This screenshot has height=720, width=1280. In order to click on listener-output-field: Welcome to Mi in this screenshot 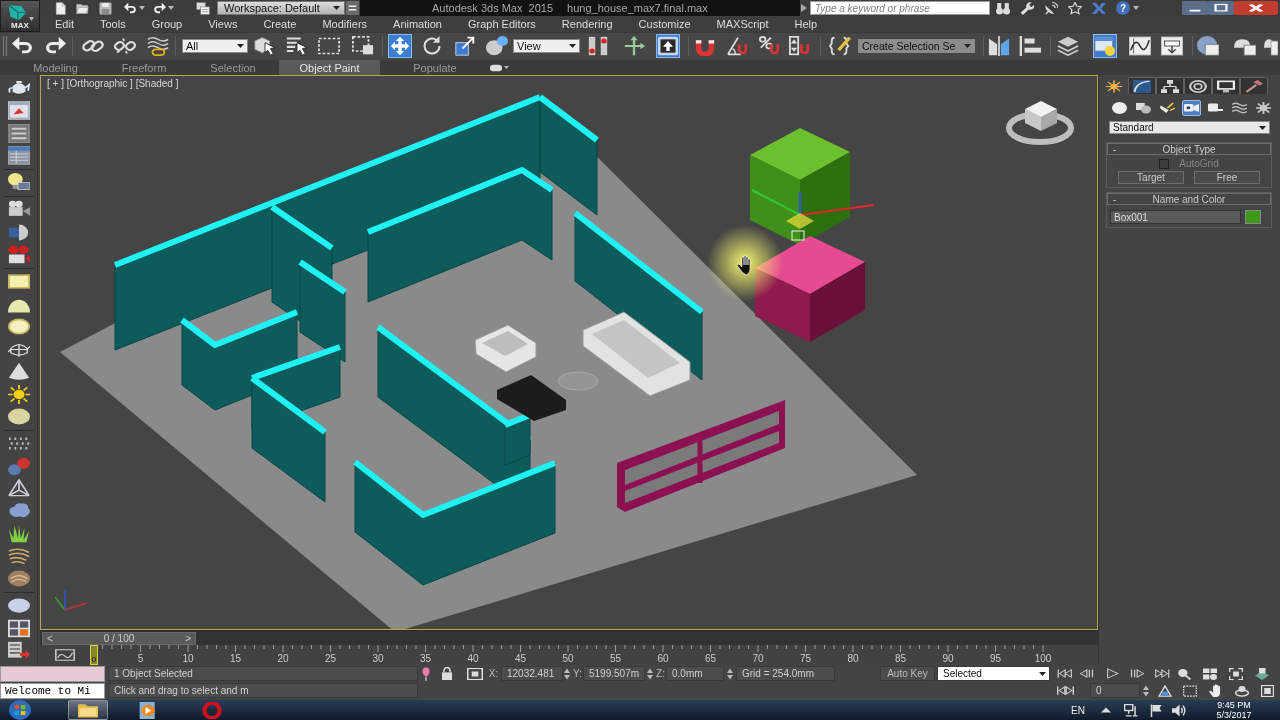, I will do `click(52, 691)`.